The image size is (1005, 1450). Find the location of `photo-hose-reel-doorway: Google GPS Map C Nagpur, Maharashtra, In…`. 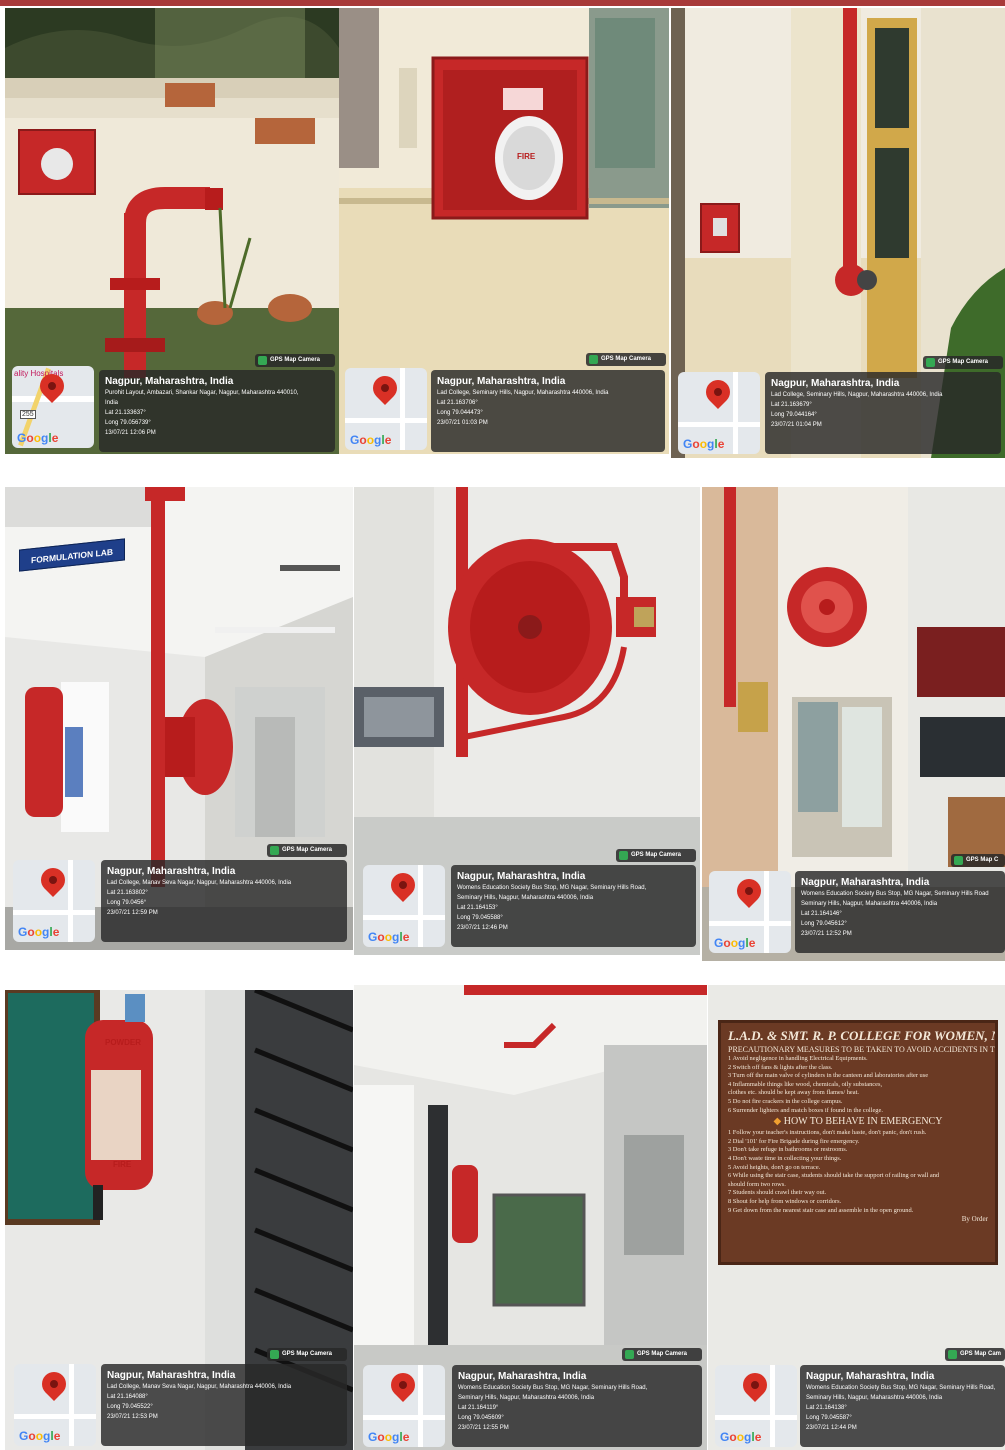

photo-hose-reel-doorway: Google GPS Map C Nagpur, Maharashtra, In… is located at coordinates (853, 724).